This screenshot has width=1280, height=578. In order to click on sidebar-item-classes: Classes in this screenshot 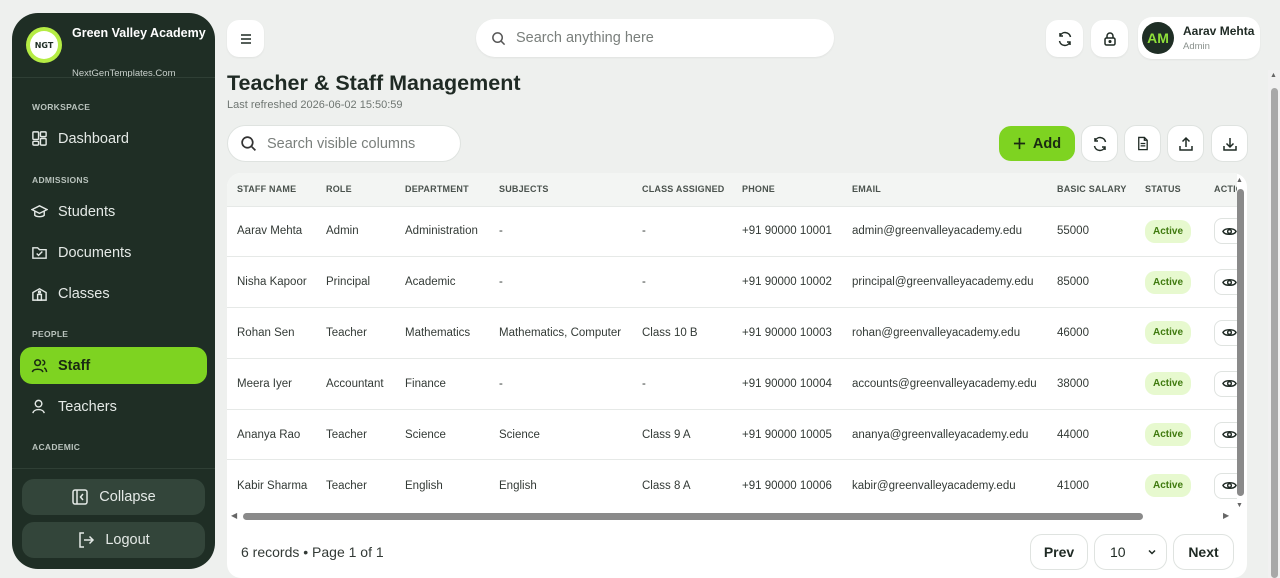, I will do `click(113, 293)`.